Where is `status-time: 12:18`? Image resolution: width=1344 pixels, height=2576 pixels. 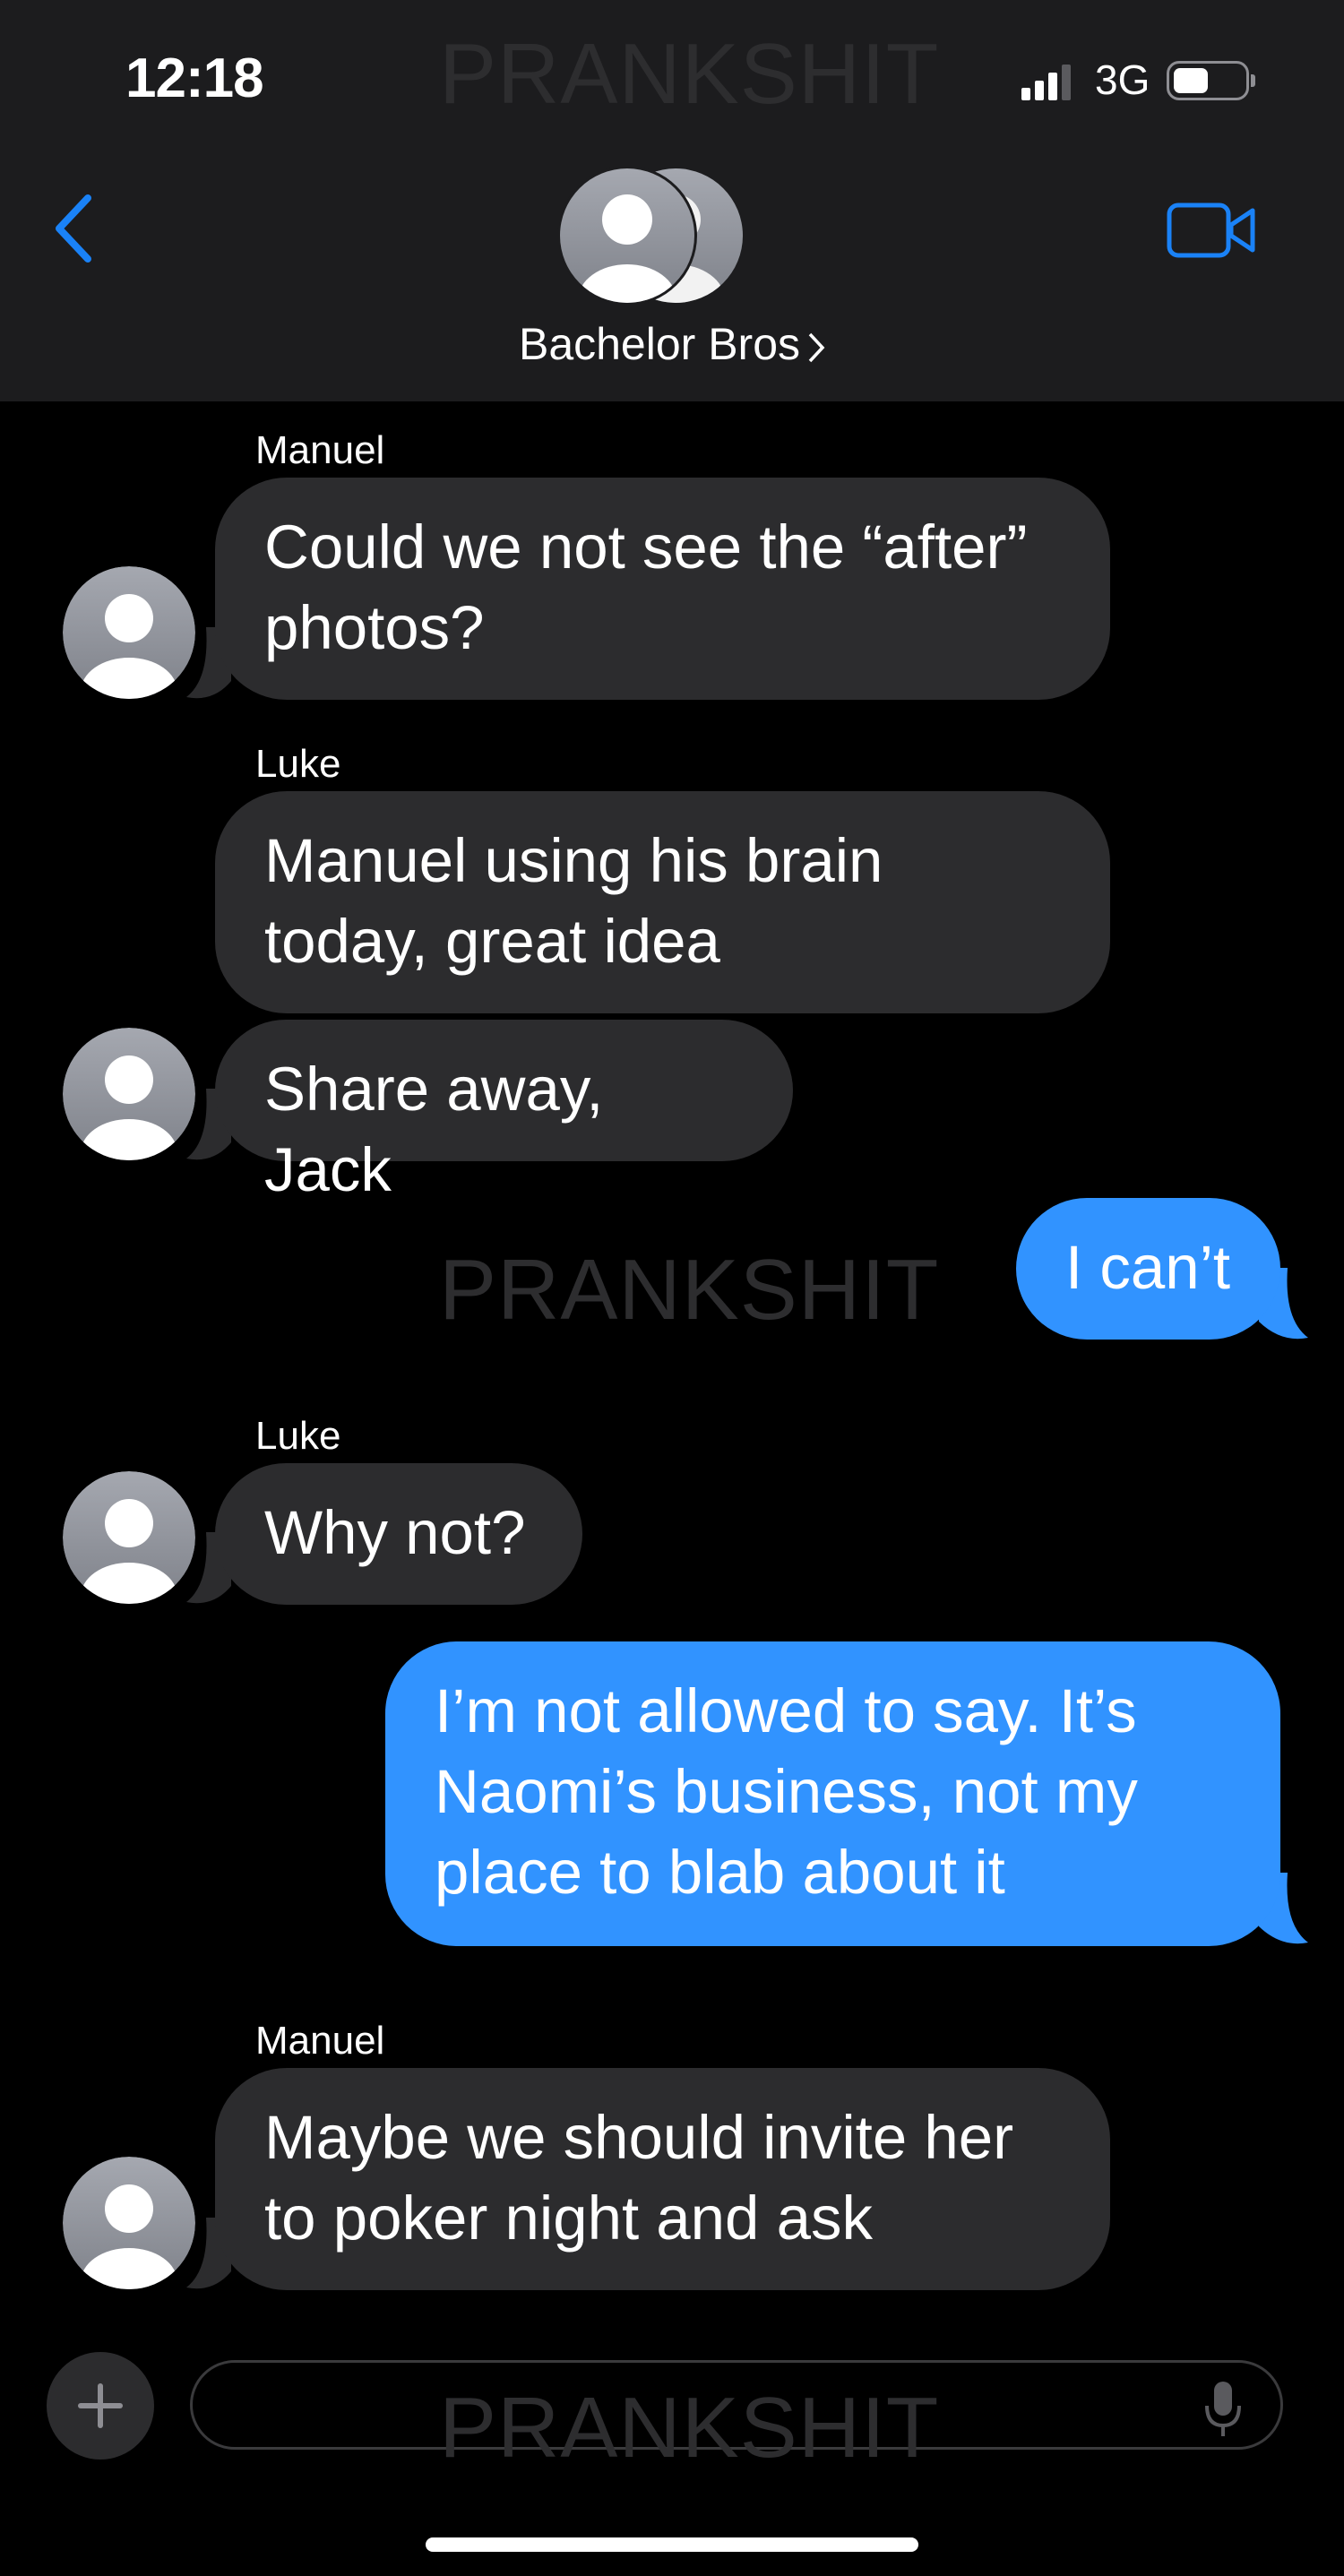 status-time: 12:18 is located at coordinates (194, 78).